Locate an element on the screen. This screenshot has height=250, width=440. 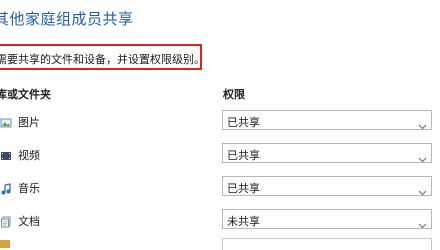
row-label: 文档 is located at coordinates (29, 221).